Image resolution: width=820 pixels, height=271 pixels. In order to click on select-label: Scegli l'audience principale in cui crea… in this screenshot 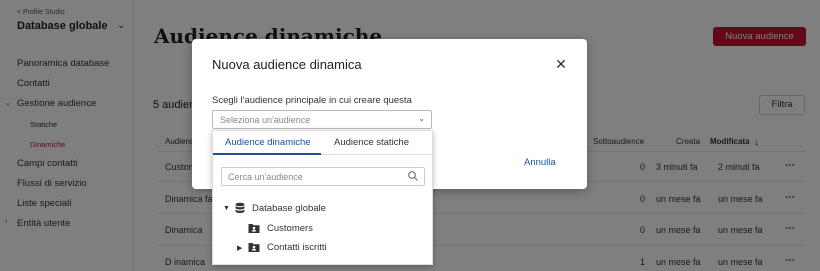, I will do `click(312, 100)`.